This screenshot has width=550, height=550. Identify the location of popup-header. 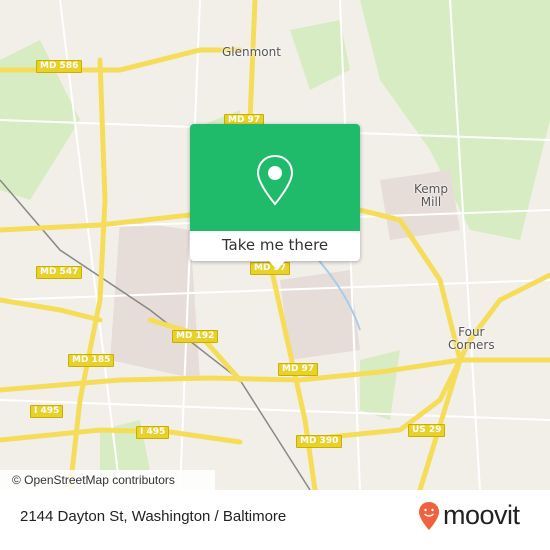
(275, 177).